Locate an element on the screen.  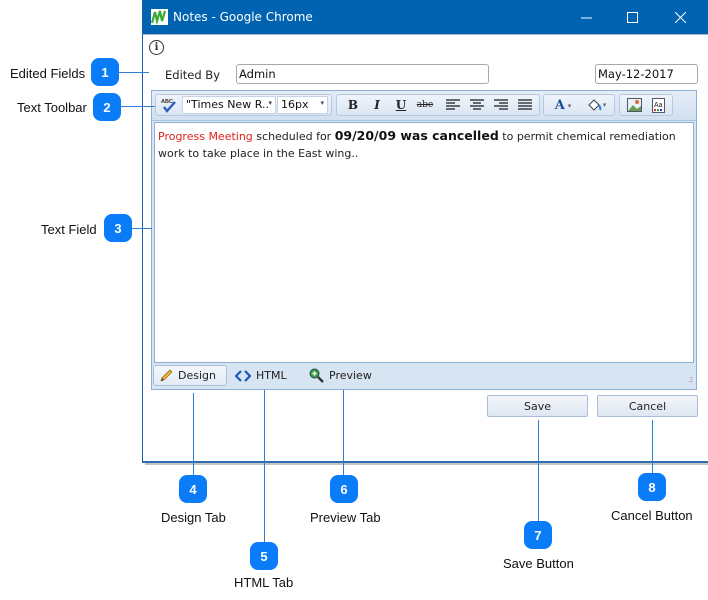
cancel-button: Cancel is located at coordinates (647, 406).